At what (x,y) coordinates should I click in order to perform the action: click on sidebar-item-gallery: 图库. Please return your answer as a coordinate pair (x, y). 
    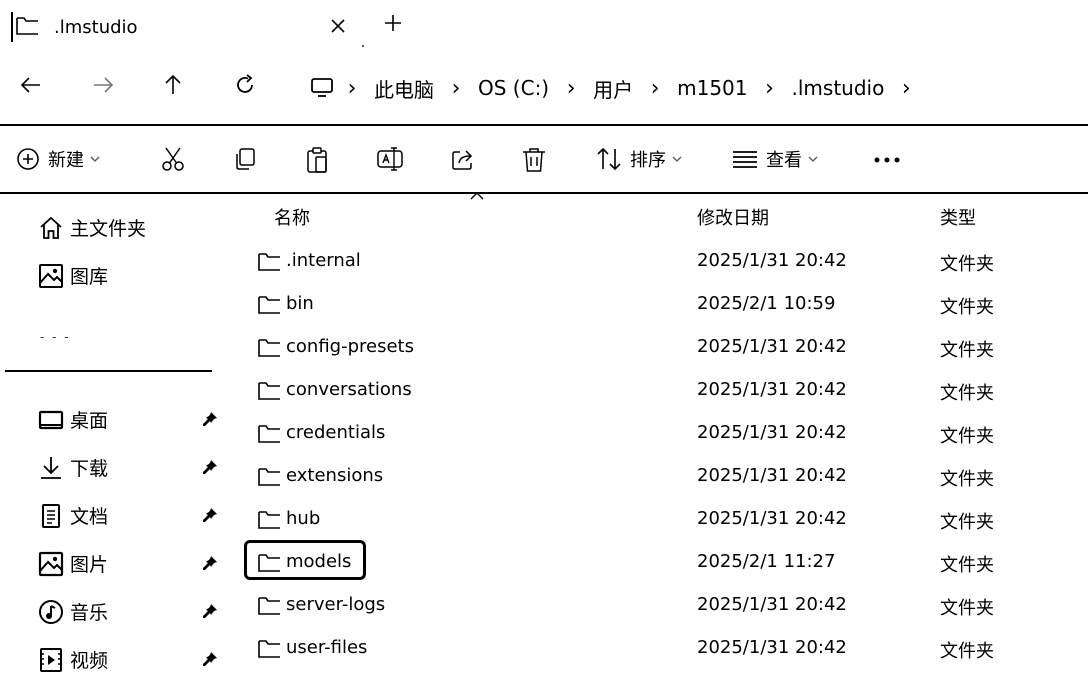
    Looking at the image, I should click on (73, 275).